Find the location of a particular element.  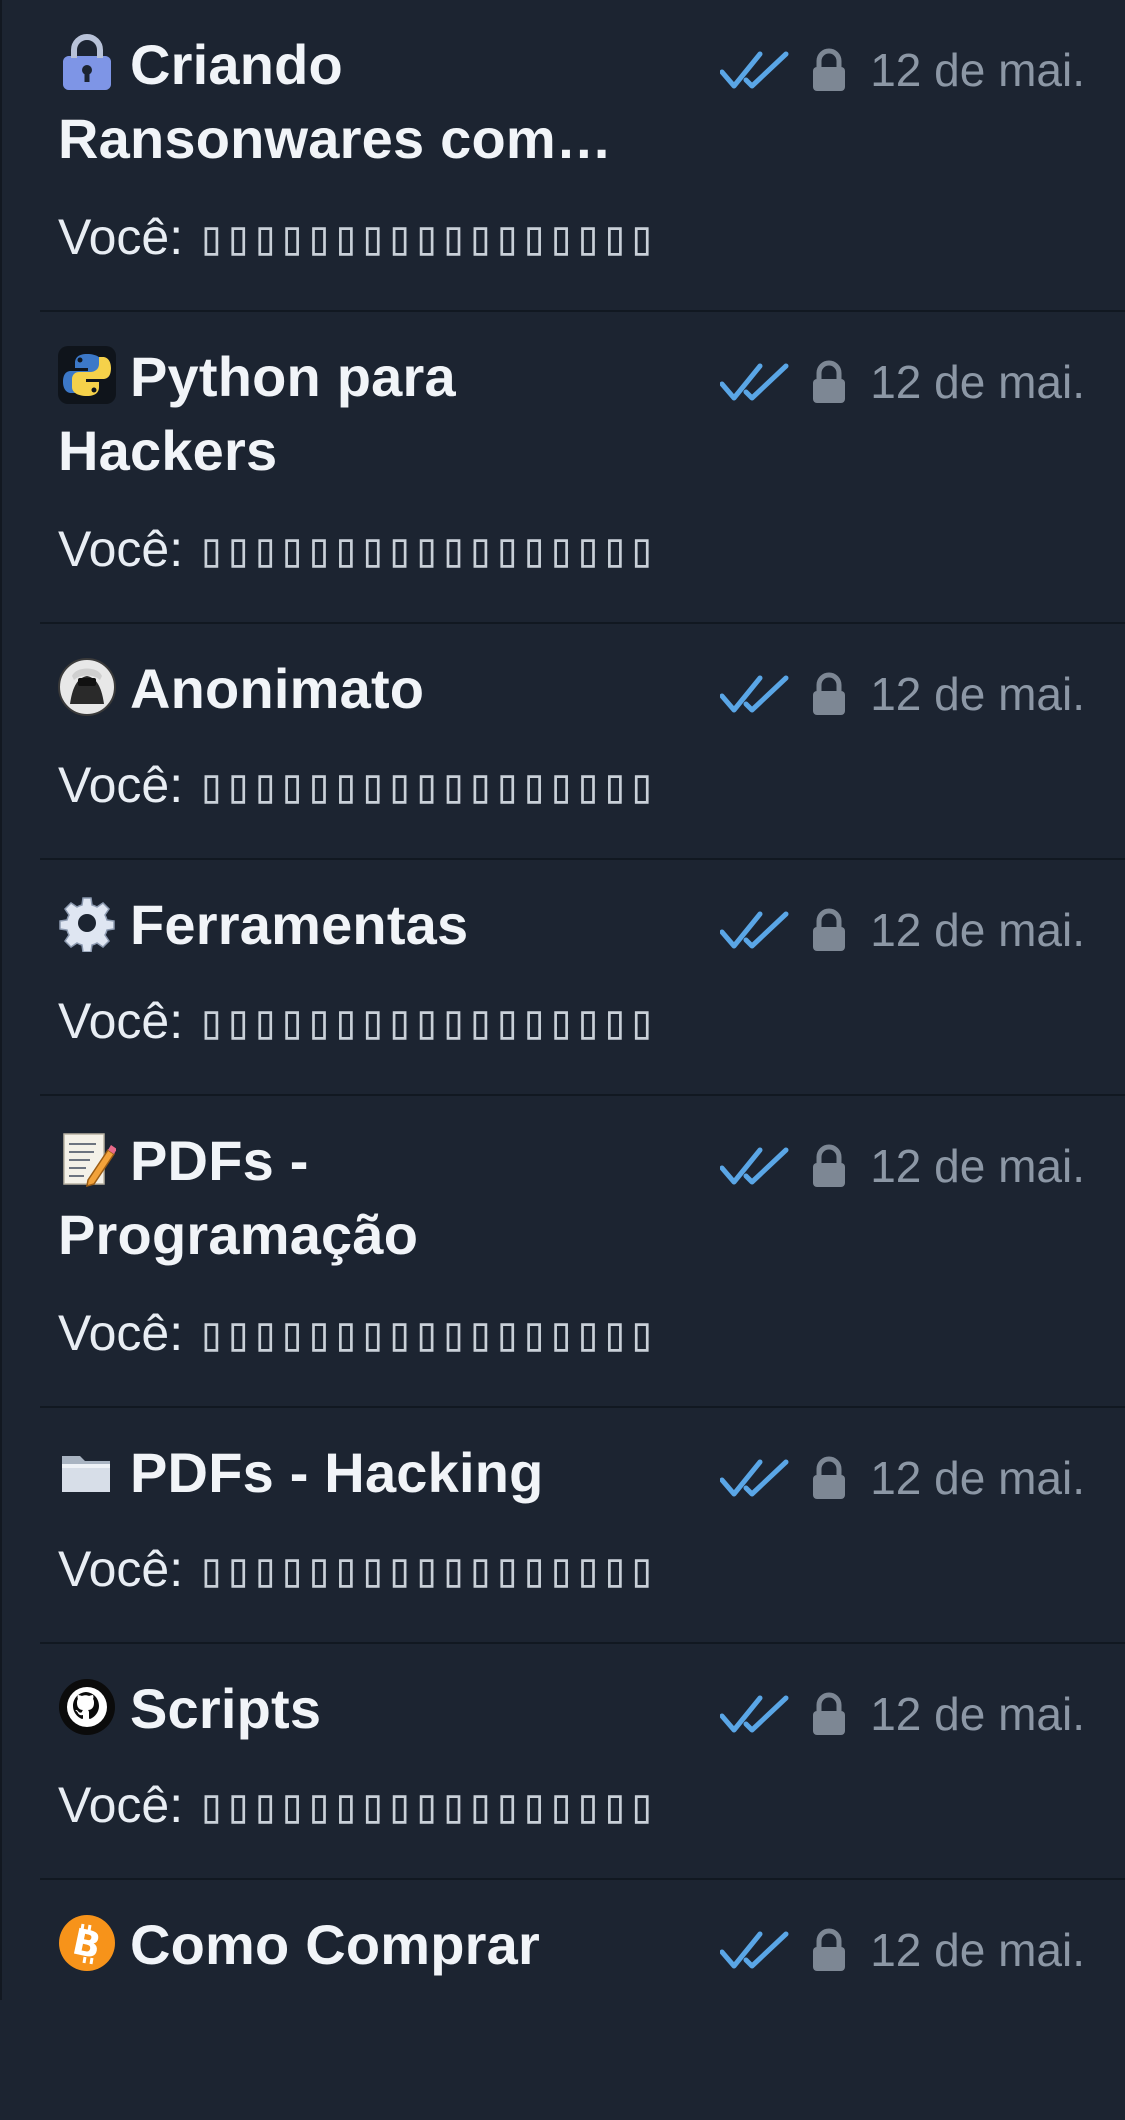

chat-title: PDFs - Hacking is located at coordinates (337, 1472).